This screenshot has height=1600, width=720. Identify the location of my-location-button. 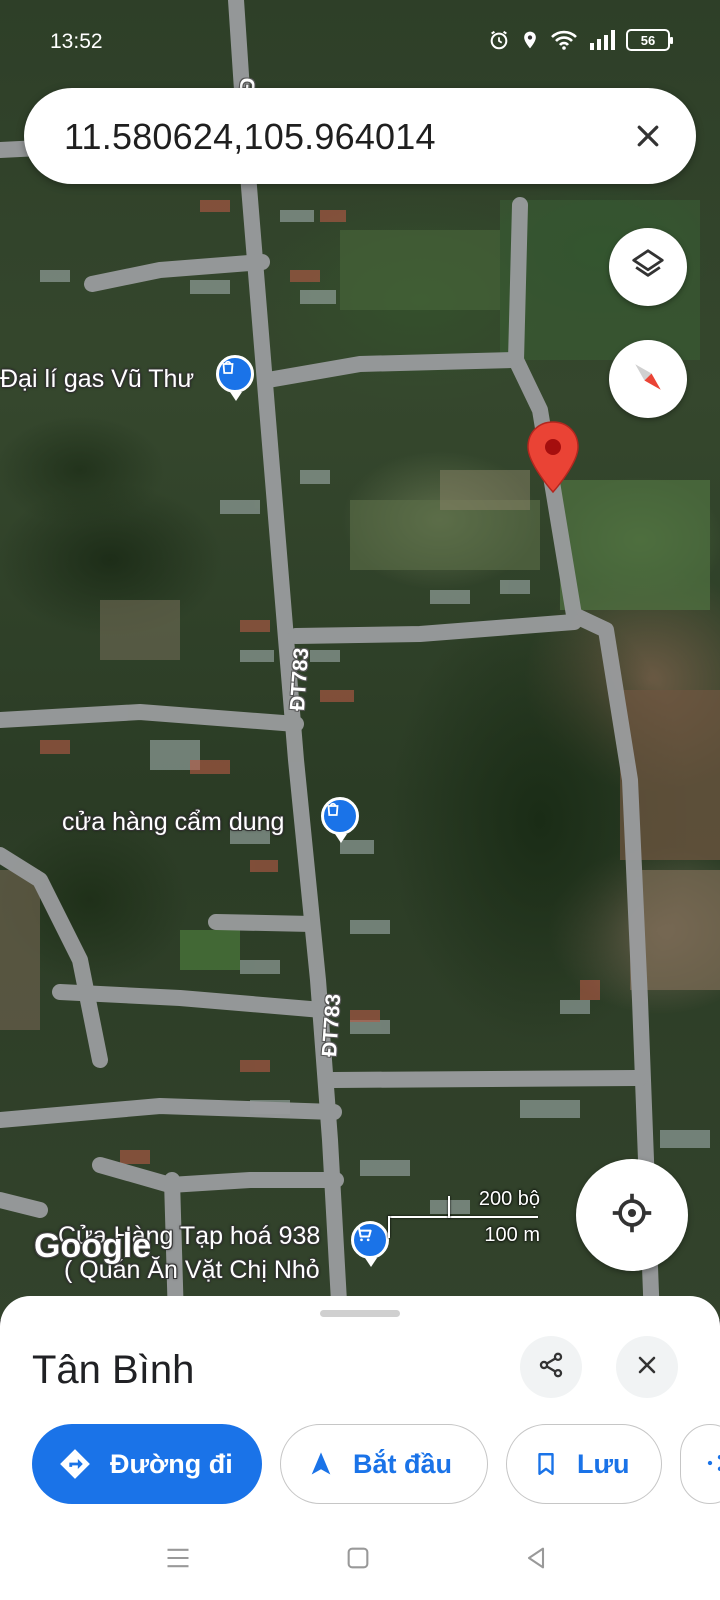
(632, 1215).